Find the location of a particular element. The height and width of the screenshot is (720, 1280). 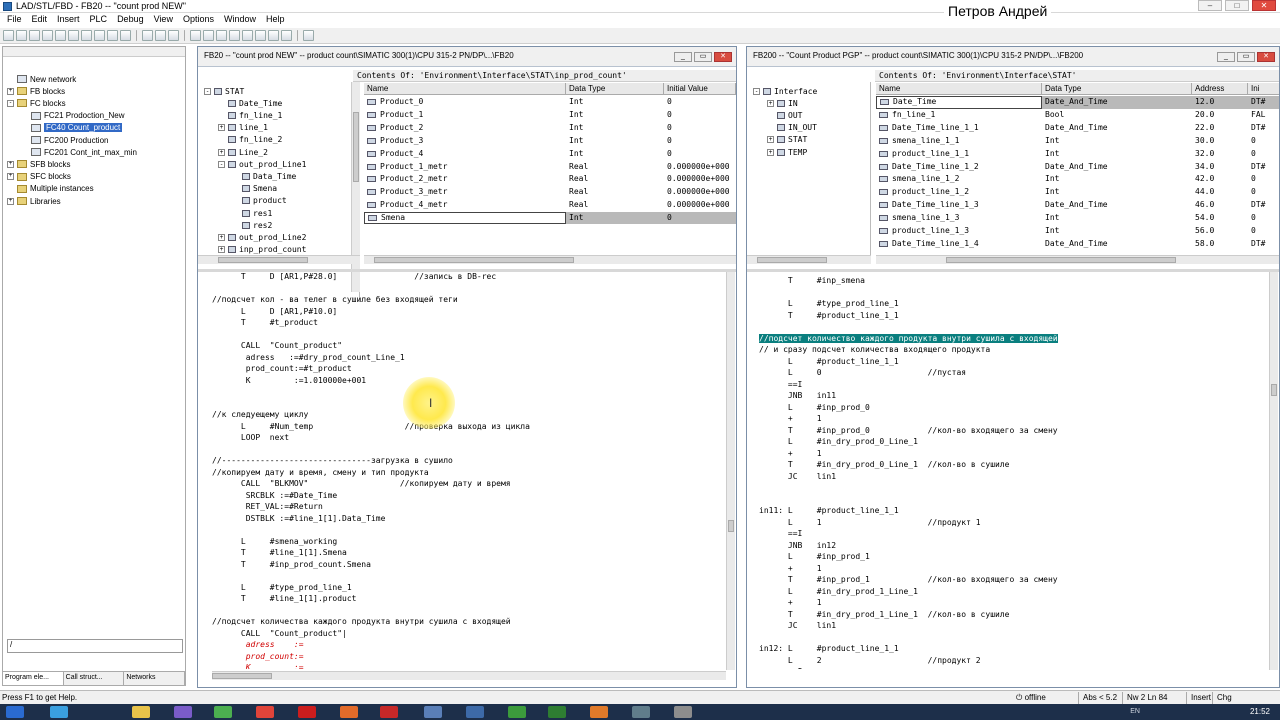

fb20-code-line: K := is located at coordinates (467, 665).